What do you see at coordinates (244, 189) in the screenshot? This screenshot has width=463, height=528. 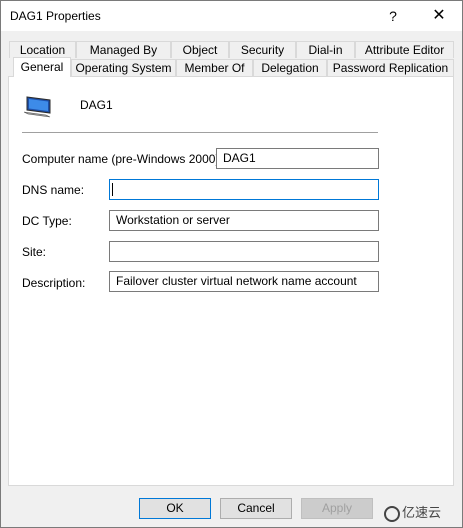 I see `dns-name-field` at bounding box center [244, 189].